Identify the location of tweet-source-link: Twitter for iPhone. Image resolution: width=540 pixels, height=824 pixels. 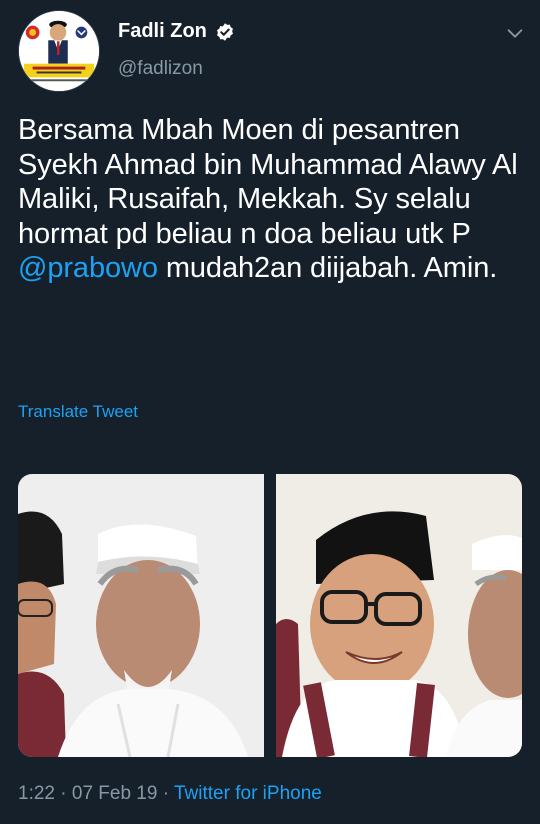
(248, 793).